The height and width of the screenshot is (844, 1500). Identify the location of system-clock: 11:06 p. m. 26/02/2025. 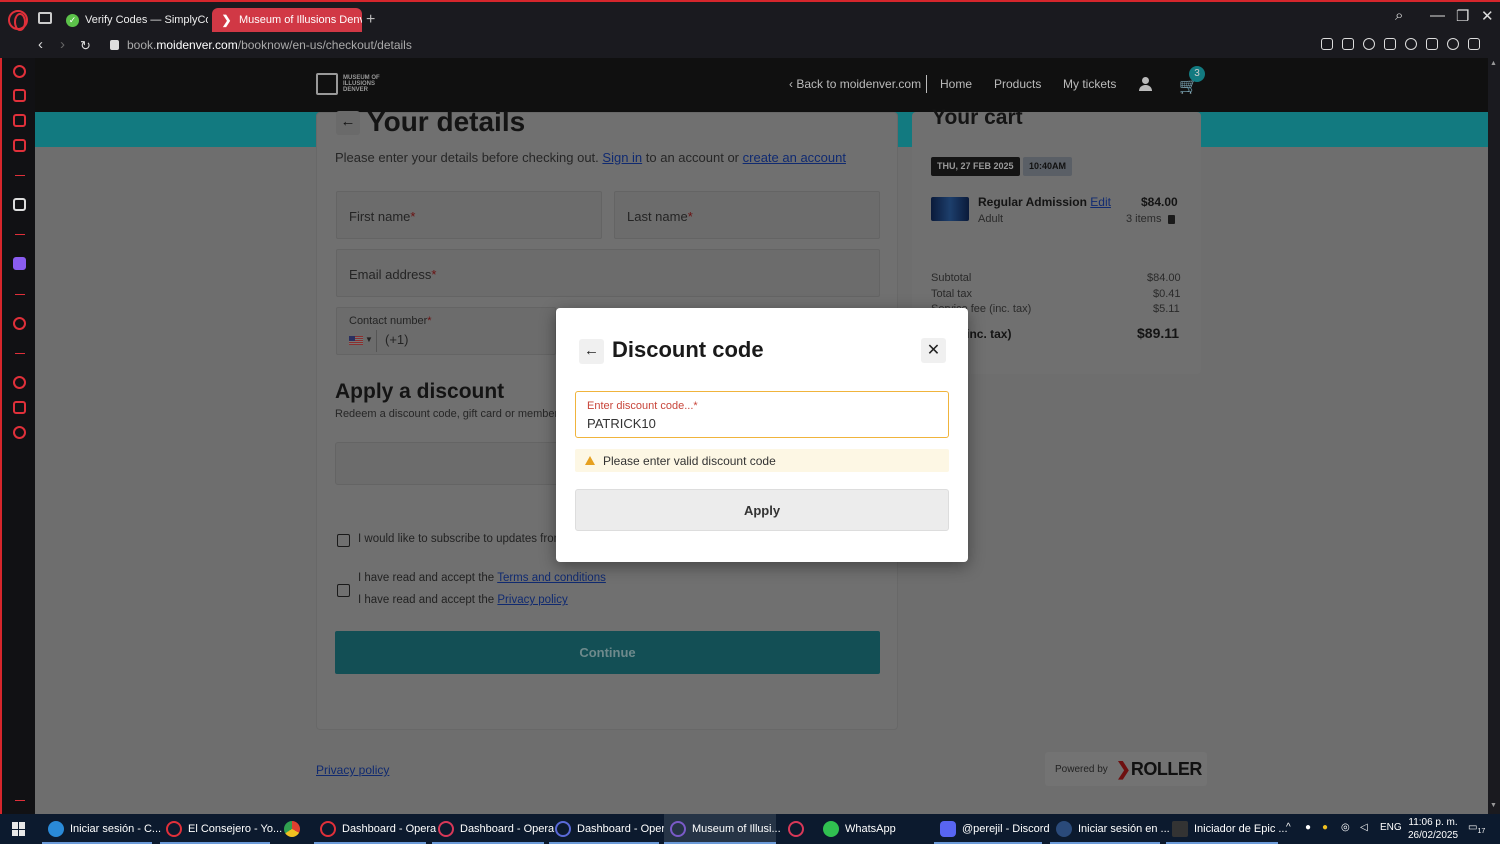
(1433, 829).